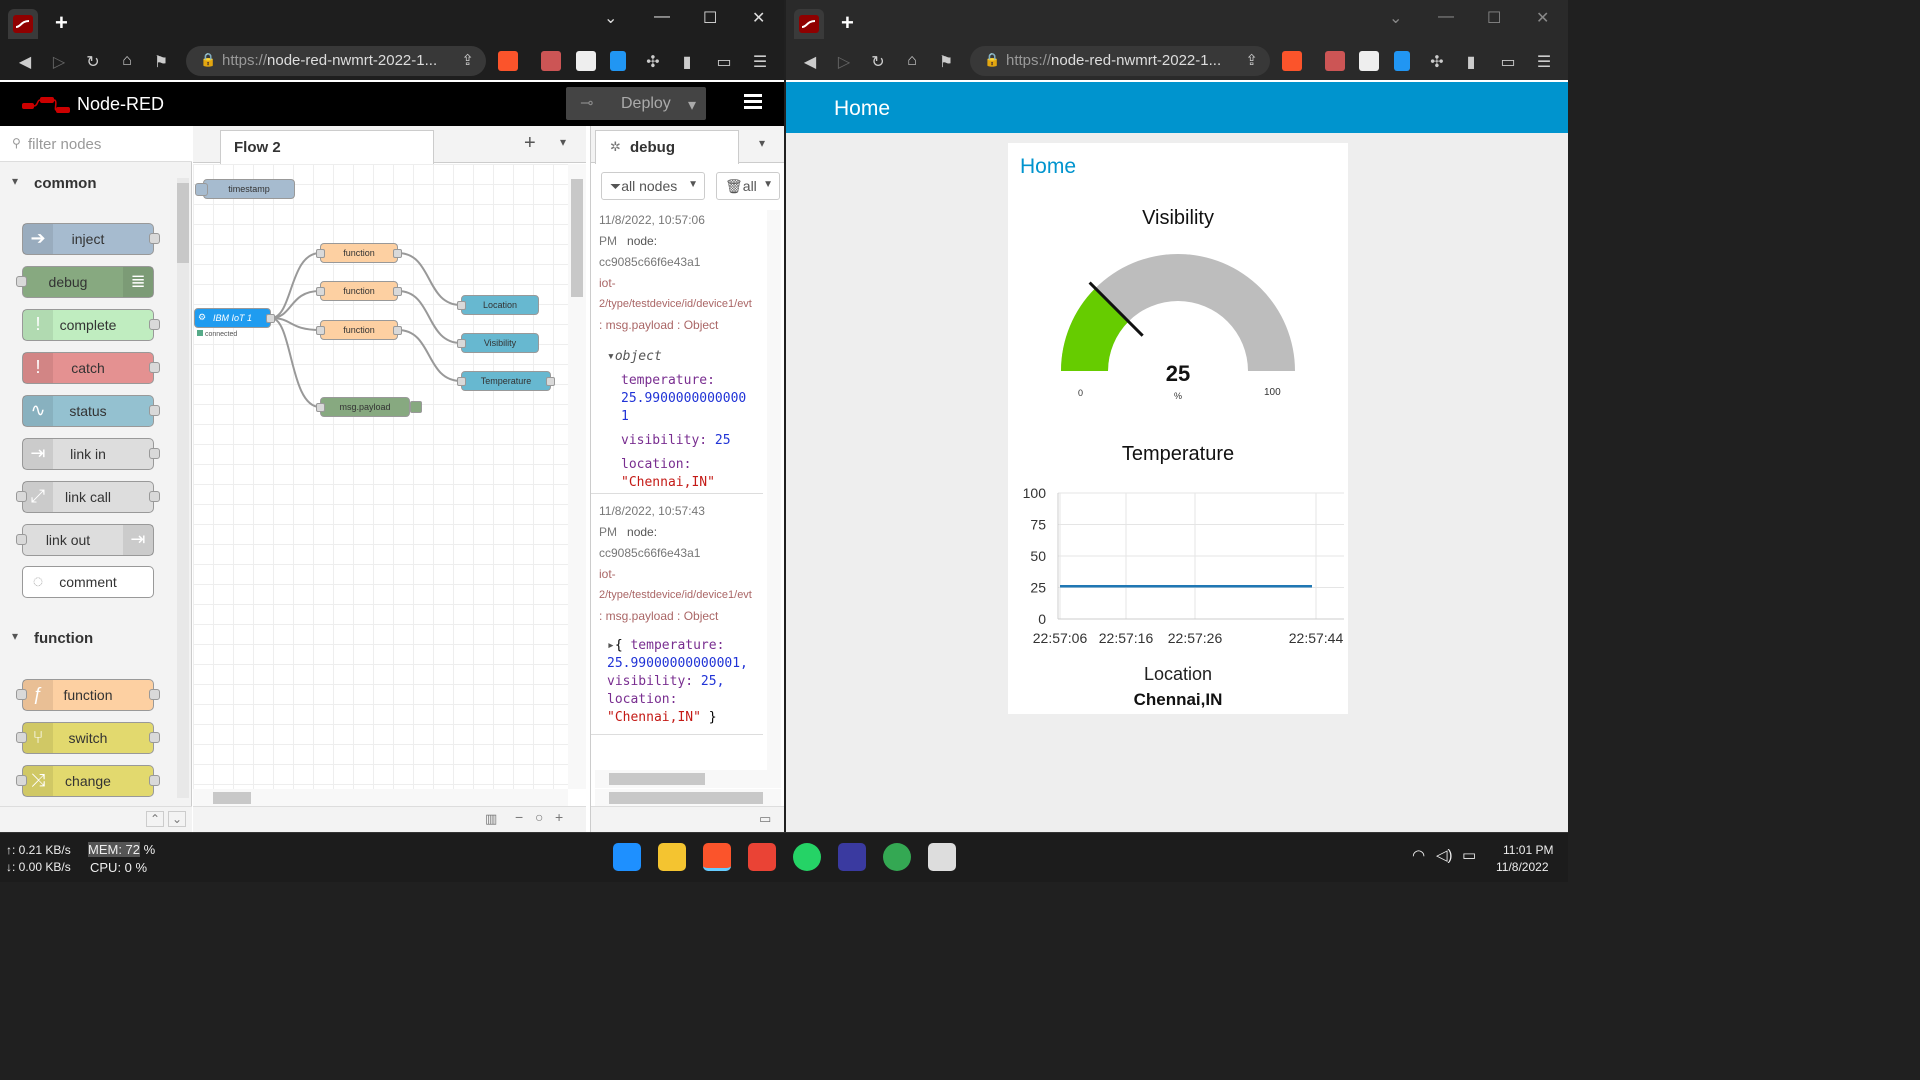 Image resolution: width=1920 pixels, height=1080 pixels. I want to click on palette-node-inject: ➔ inject, so click(91, 239).